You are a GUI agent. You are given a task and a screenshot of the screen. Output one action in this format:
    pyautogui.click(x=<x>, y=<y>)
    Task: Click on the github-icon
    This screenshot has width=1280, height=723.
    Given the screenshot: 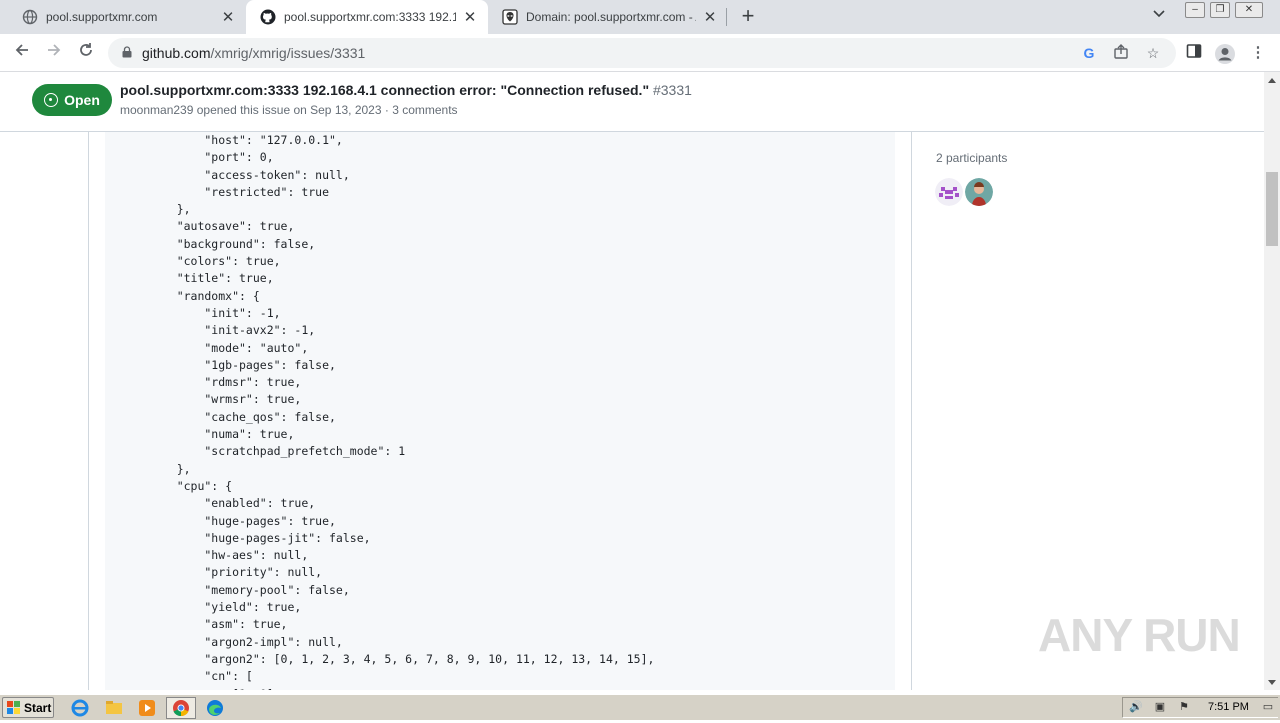 What is the action you would take?
    pyautogui.click(x=268, y=17)
    